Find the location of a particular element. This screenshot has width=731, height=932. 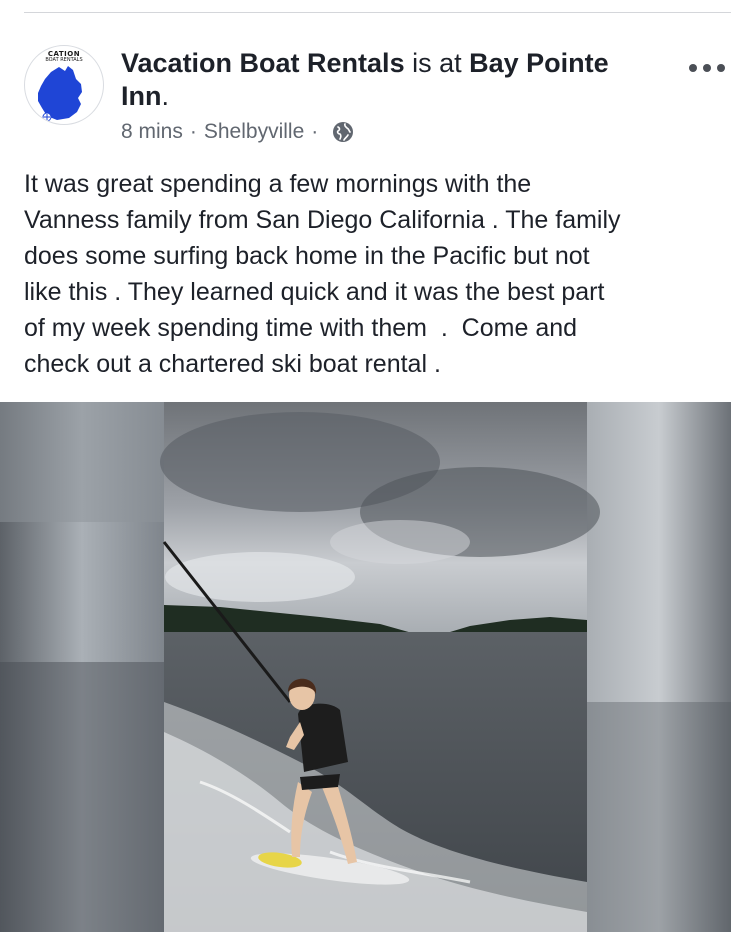

more-options-icon is located at coordinates (707, 68).